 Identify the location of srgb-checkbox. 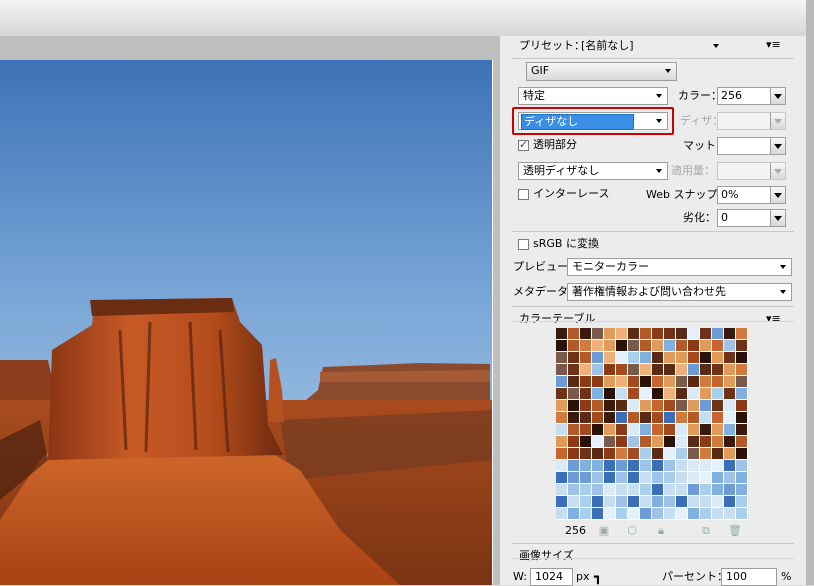
(523, 244).